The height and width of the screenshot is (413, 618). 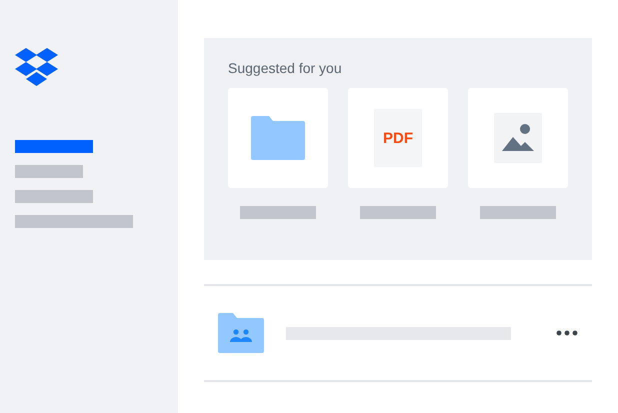 What do you see at coordinates (36, 67) in the screenshot?
I see `open-box-logo-icon` at bounding box center [36, 67].